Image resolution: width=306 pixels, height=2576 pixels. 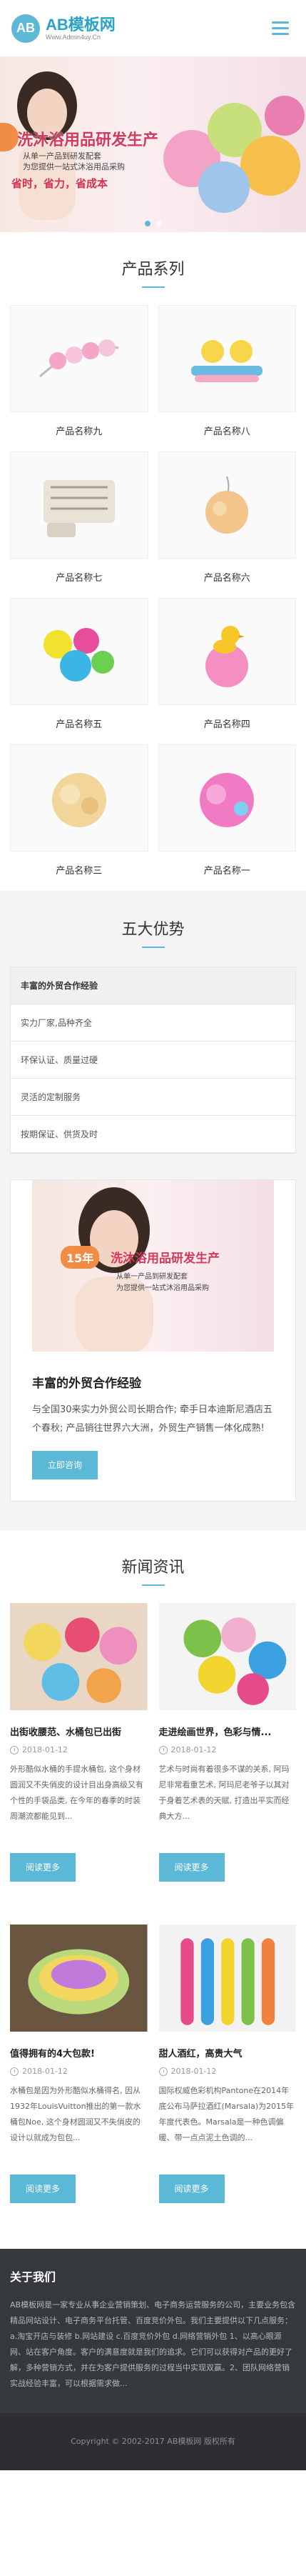 What do you see at coordinates (79, 505) in the screenshot?
I see `striped-towel-image` at bounding box center [79, 505].